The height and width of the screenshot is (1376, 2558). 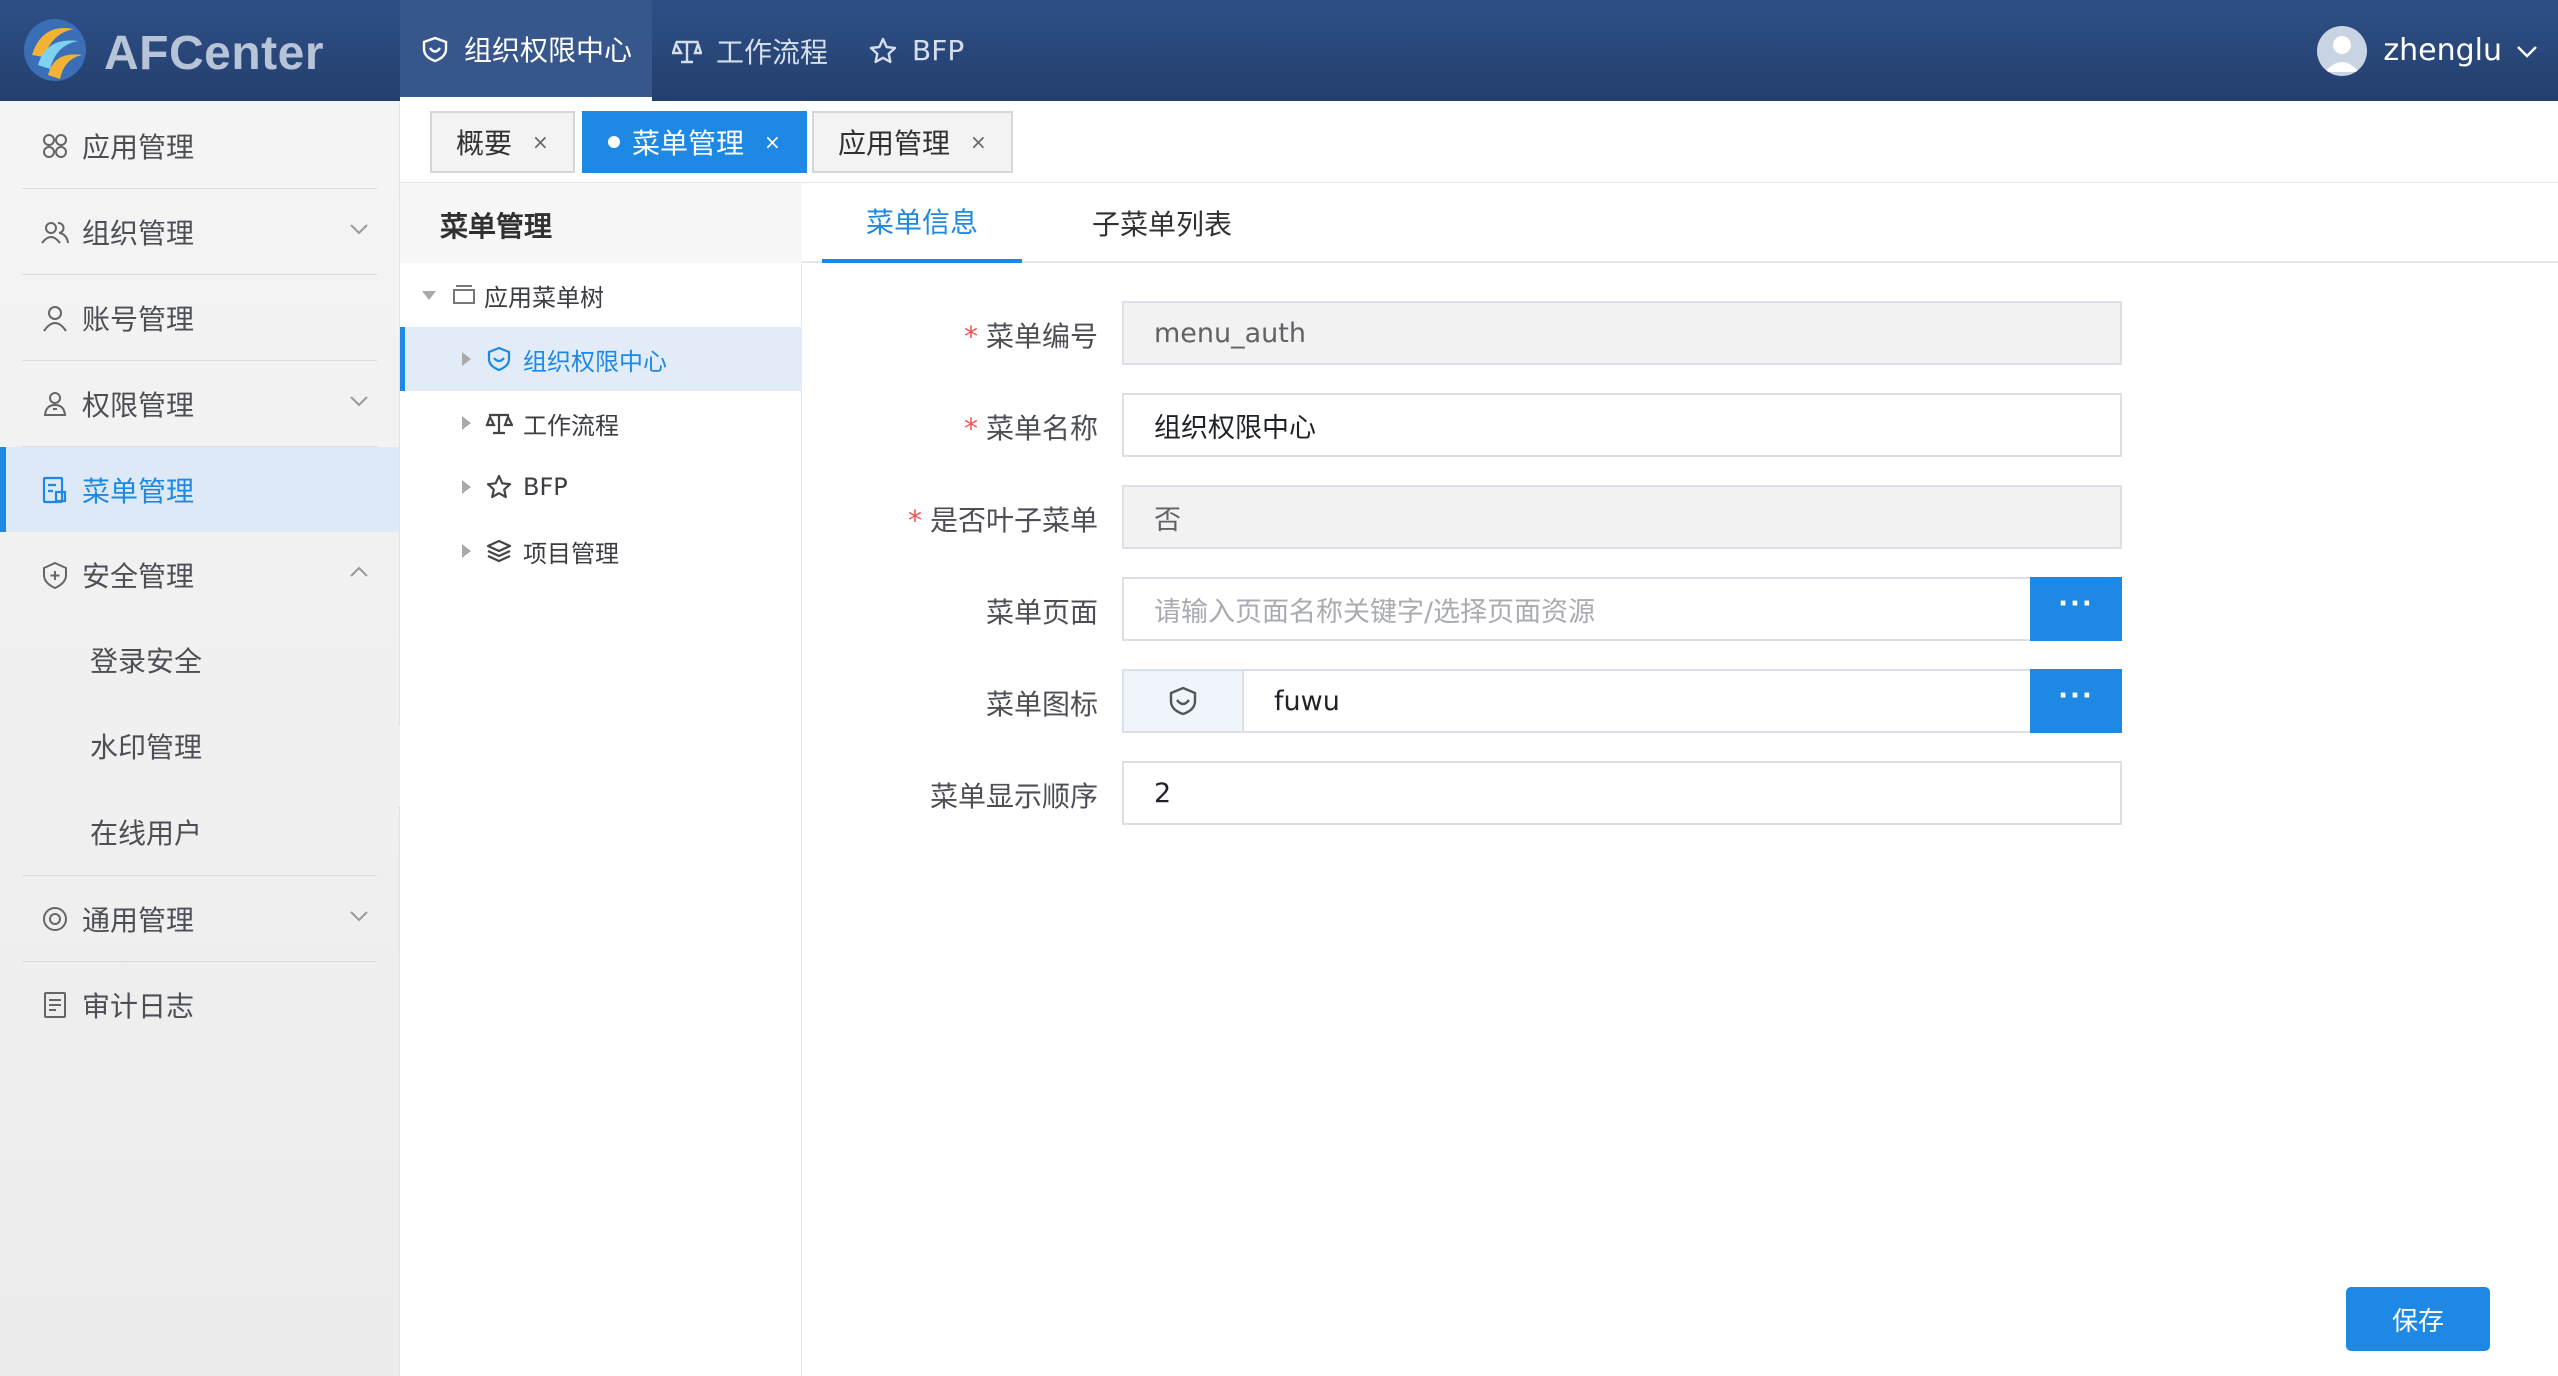 What do you see at coordinates (55, 490) in the screenshot?
I see `menu-doc-icon` at bounding box center [55, 490].